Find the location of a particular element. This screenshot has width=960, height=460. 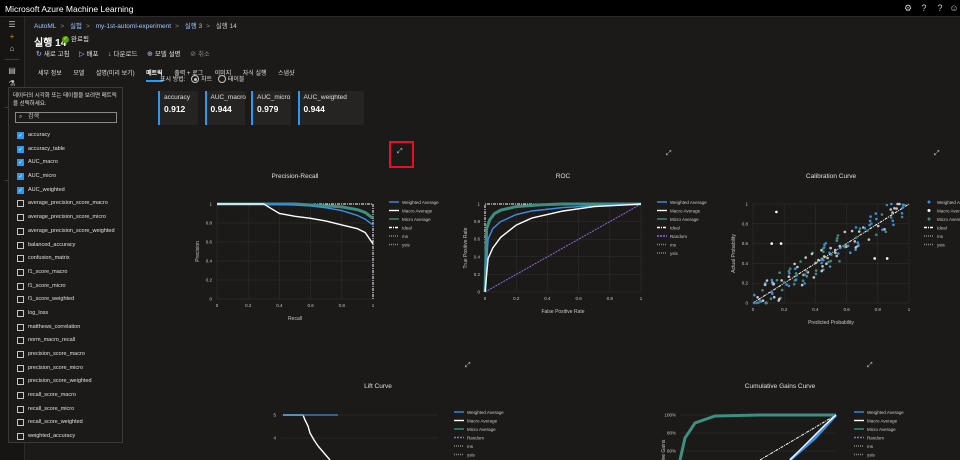

y-tick-label: 0.4 is located at coordinates (209, 261).